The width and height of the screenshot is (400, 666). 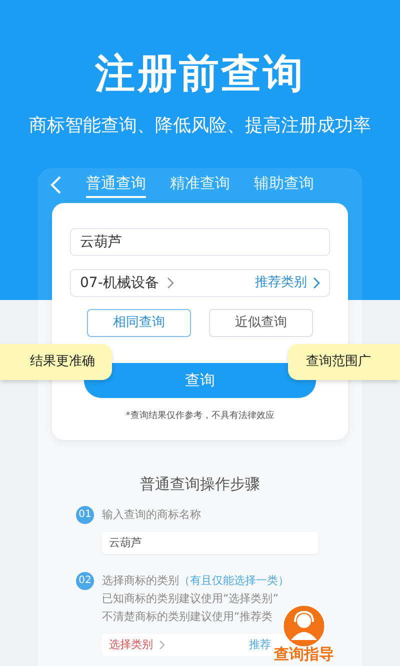 I want to click on step-text: 已知商标的类别建议使用“选择类别”, so click(x=191, y=598).